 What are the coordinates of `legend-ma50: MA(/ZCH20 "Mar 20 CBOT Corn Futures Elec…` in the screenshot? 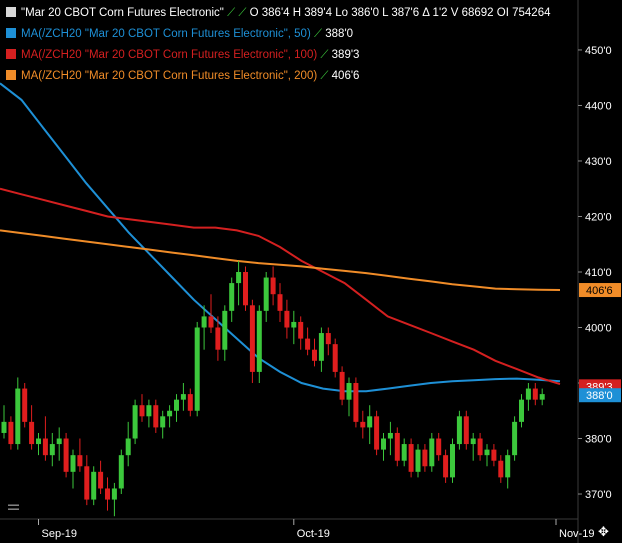 It's located at (179, 34).